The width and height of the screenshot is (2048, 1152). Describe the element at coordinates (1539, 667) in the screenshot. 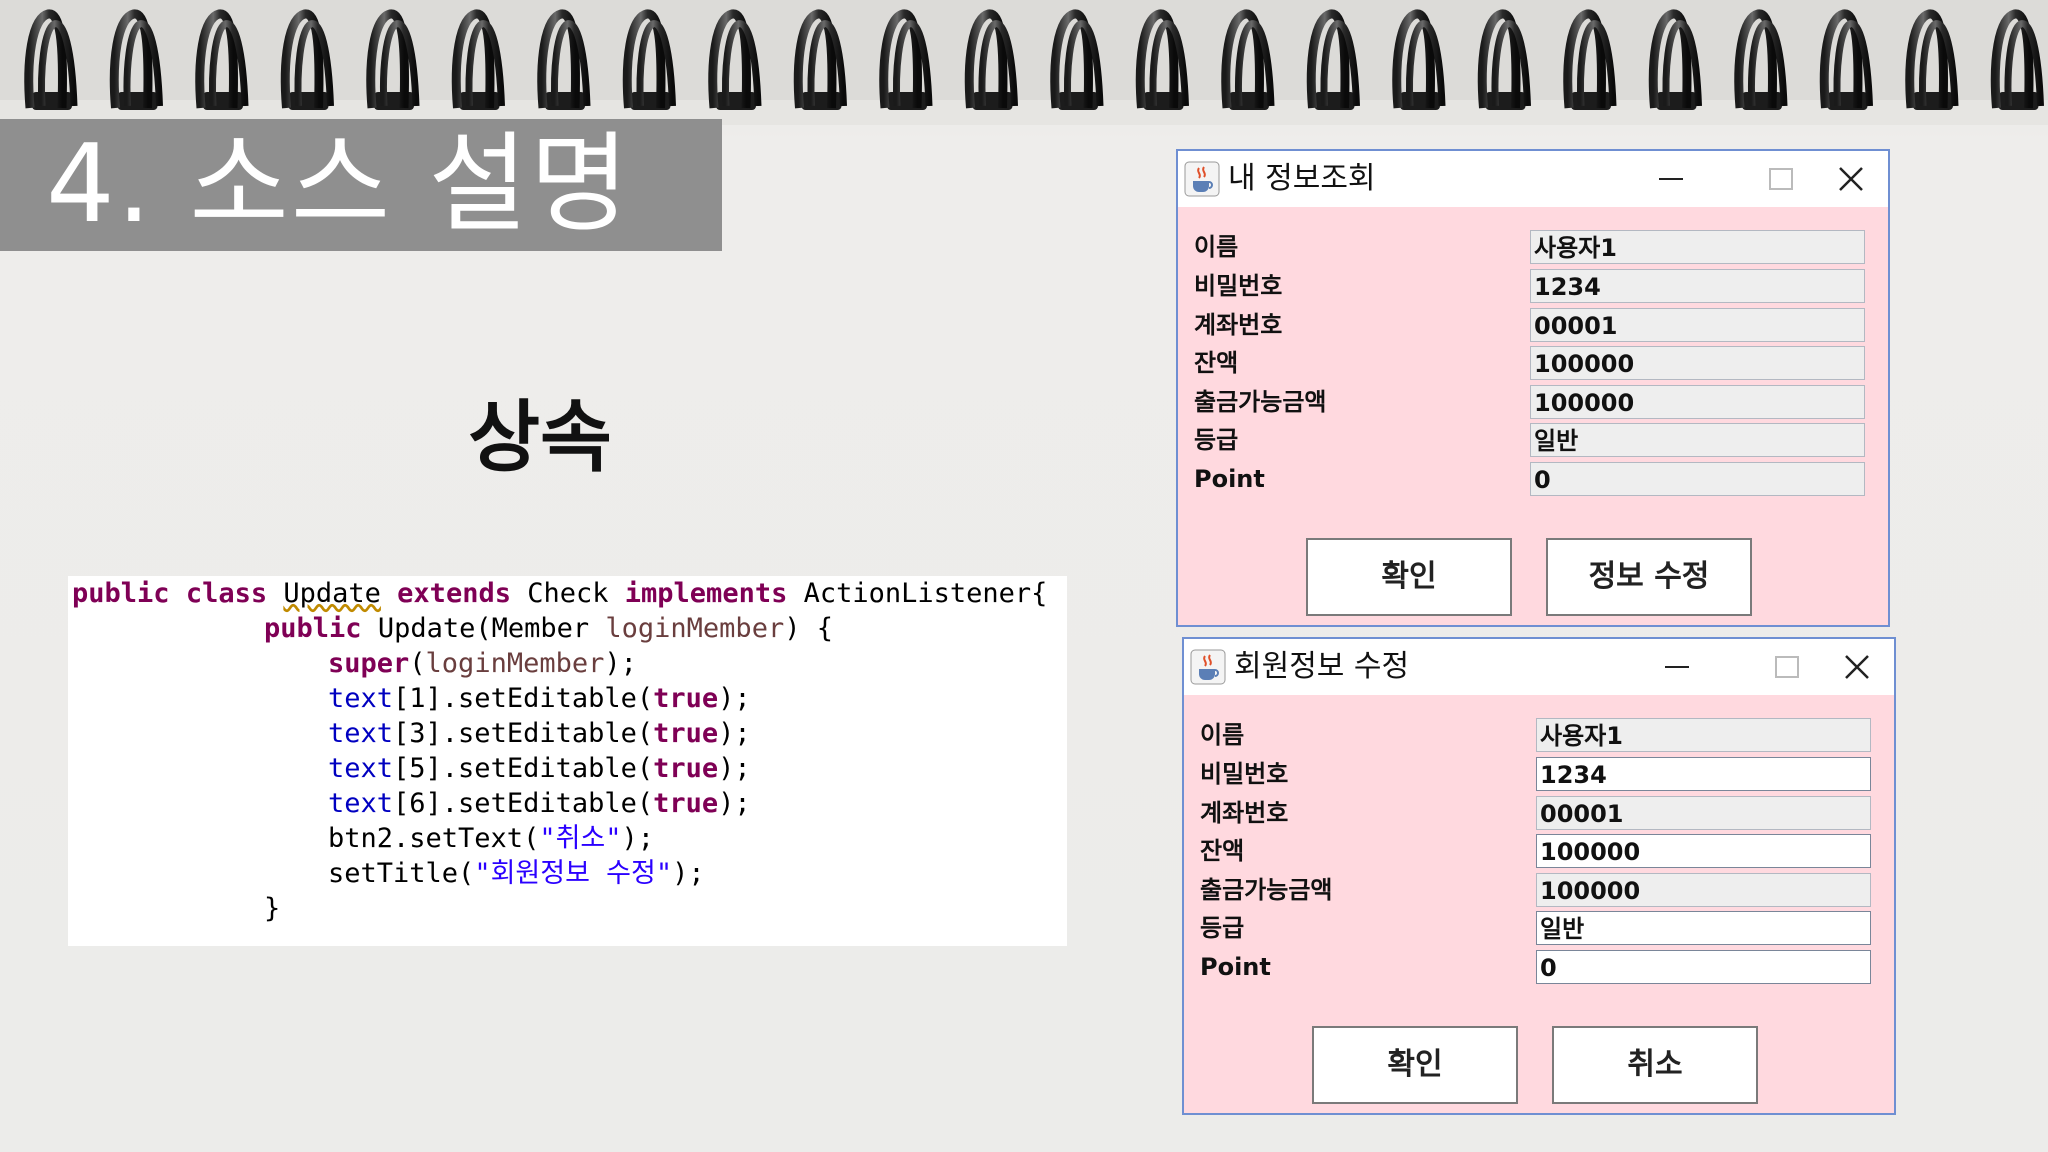

I see `window-titlebar: 회원정보 수정` at that location.